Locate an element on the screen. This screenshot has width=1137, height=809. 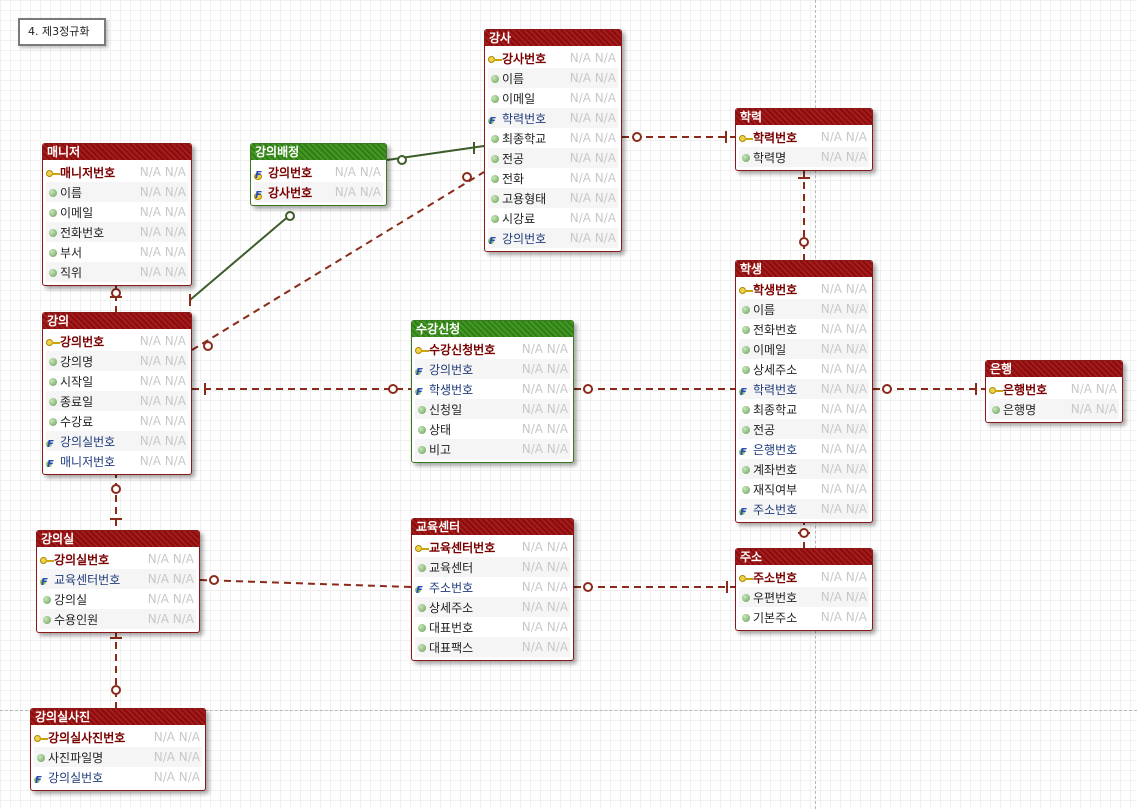
attr-row: 고용형태 N/A N/A is located at coordinates (553, 198).